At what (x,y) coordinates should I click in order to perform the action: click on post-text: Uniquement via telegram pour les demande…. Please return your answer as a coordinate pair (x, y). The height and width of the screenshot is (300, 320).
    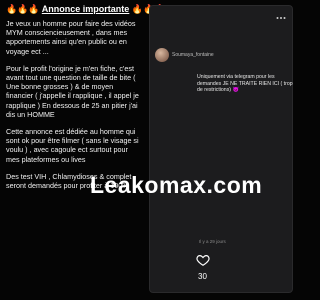
    Looking at the image, I should click on (245, 84).